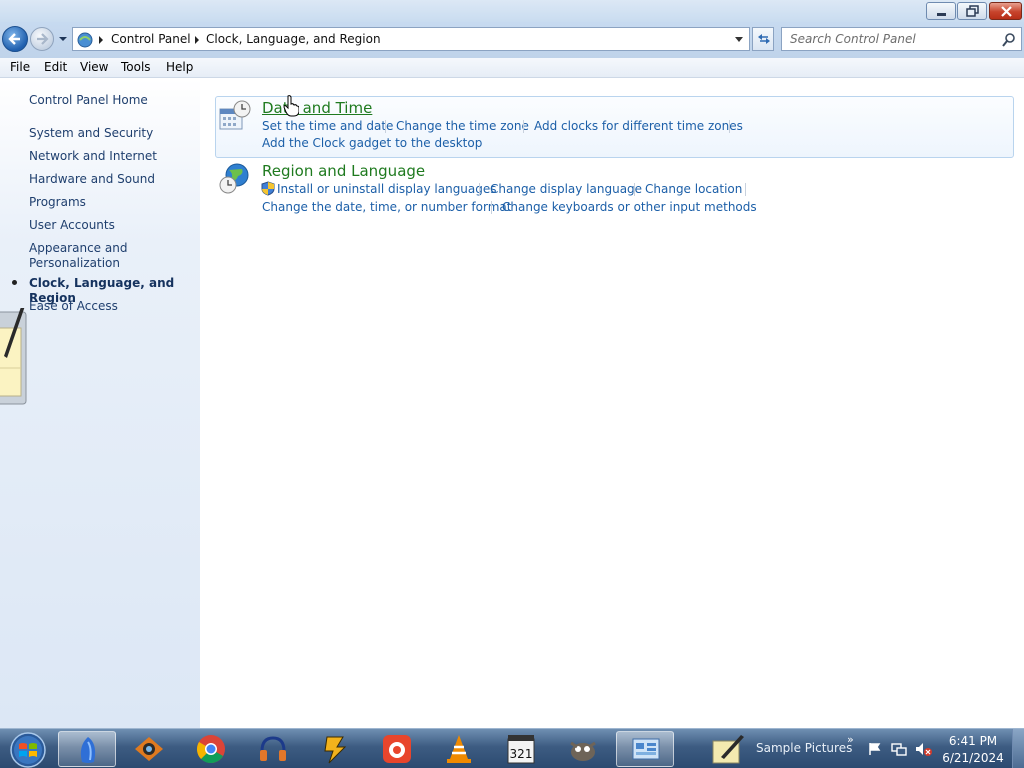 Image resolution: width=1024 pixels, height=768 pixels. I want to click on taskbar-gimp, so click(583, 749).